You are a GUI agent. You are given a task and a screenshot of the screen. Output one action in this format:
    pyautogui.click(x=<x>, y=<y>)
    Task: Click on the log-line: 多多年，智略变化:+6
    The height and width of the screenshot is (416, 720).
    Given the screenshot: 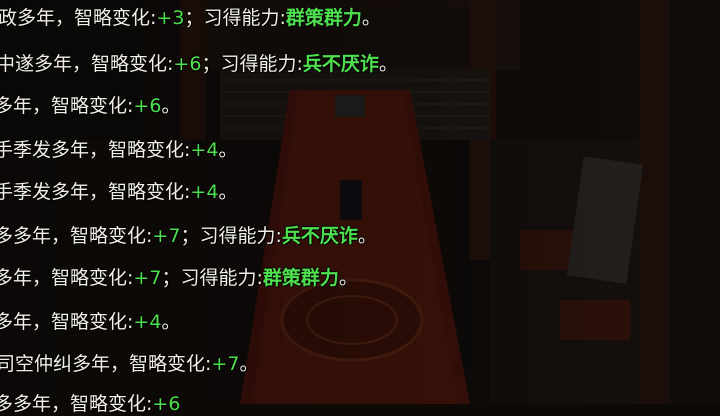 What is the action you would take?
    pyautogui.click(x=90, y=404)
    